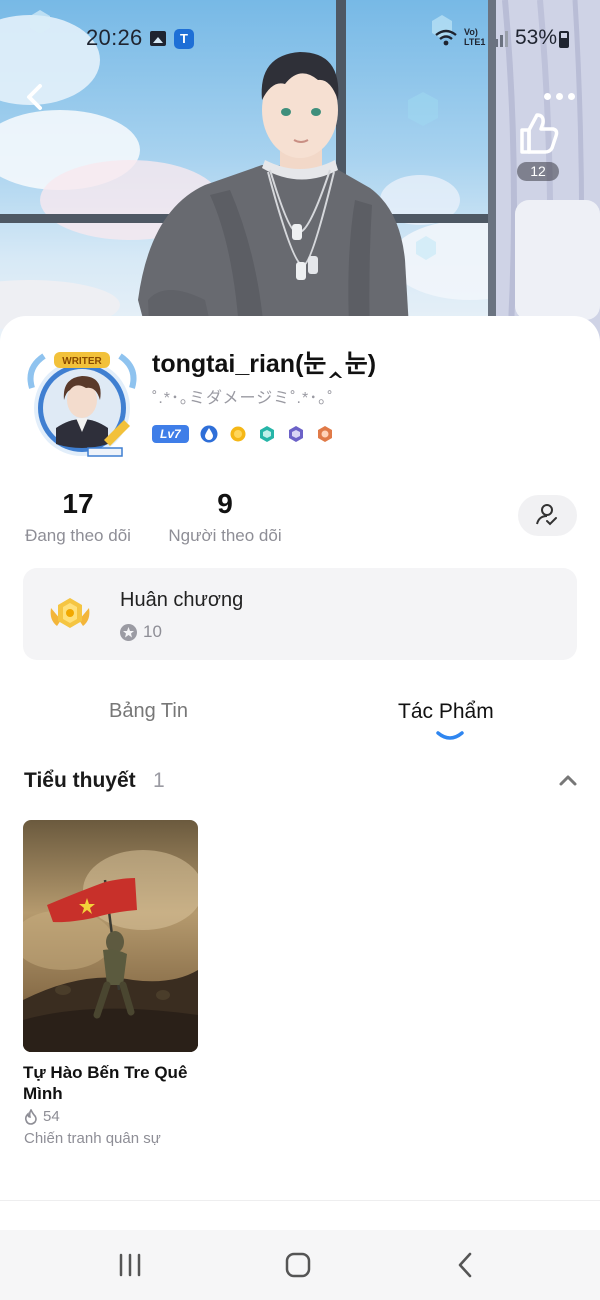  I want to click on following-stat: 17 Đang theo dõi, so click(78, 517).